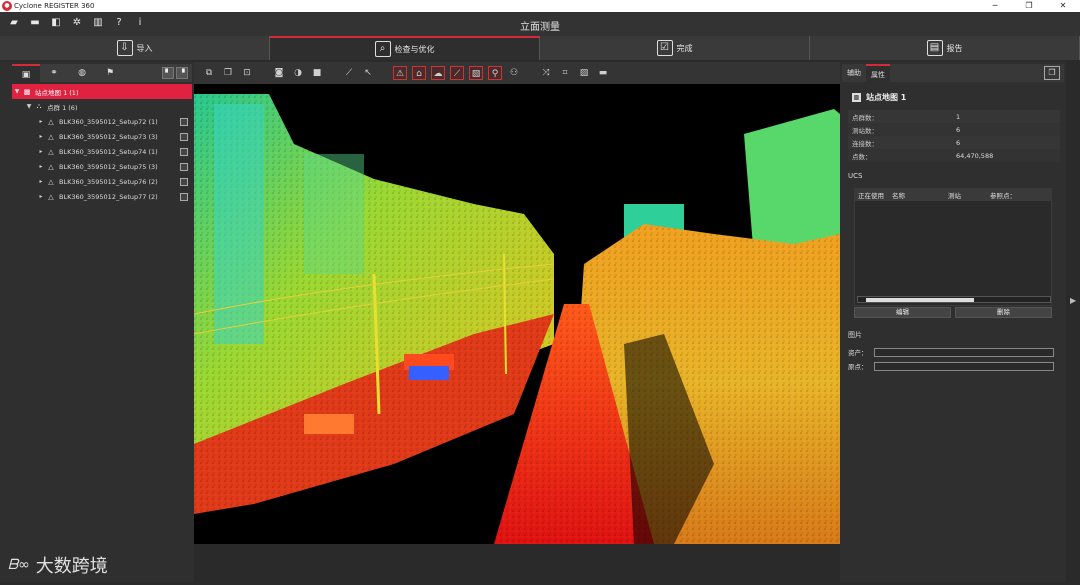 The height and width of the screenshot is (585, 1080). I want to click on asset-field, so click(963, 352).